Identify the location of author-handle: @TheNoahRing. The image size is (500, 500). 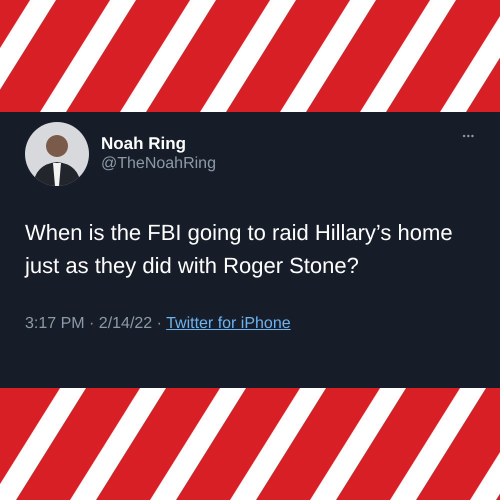
(278, 164).